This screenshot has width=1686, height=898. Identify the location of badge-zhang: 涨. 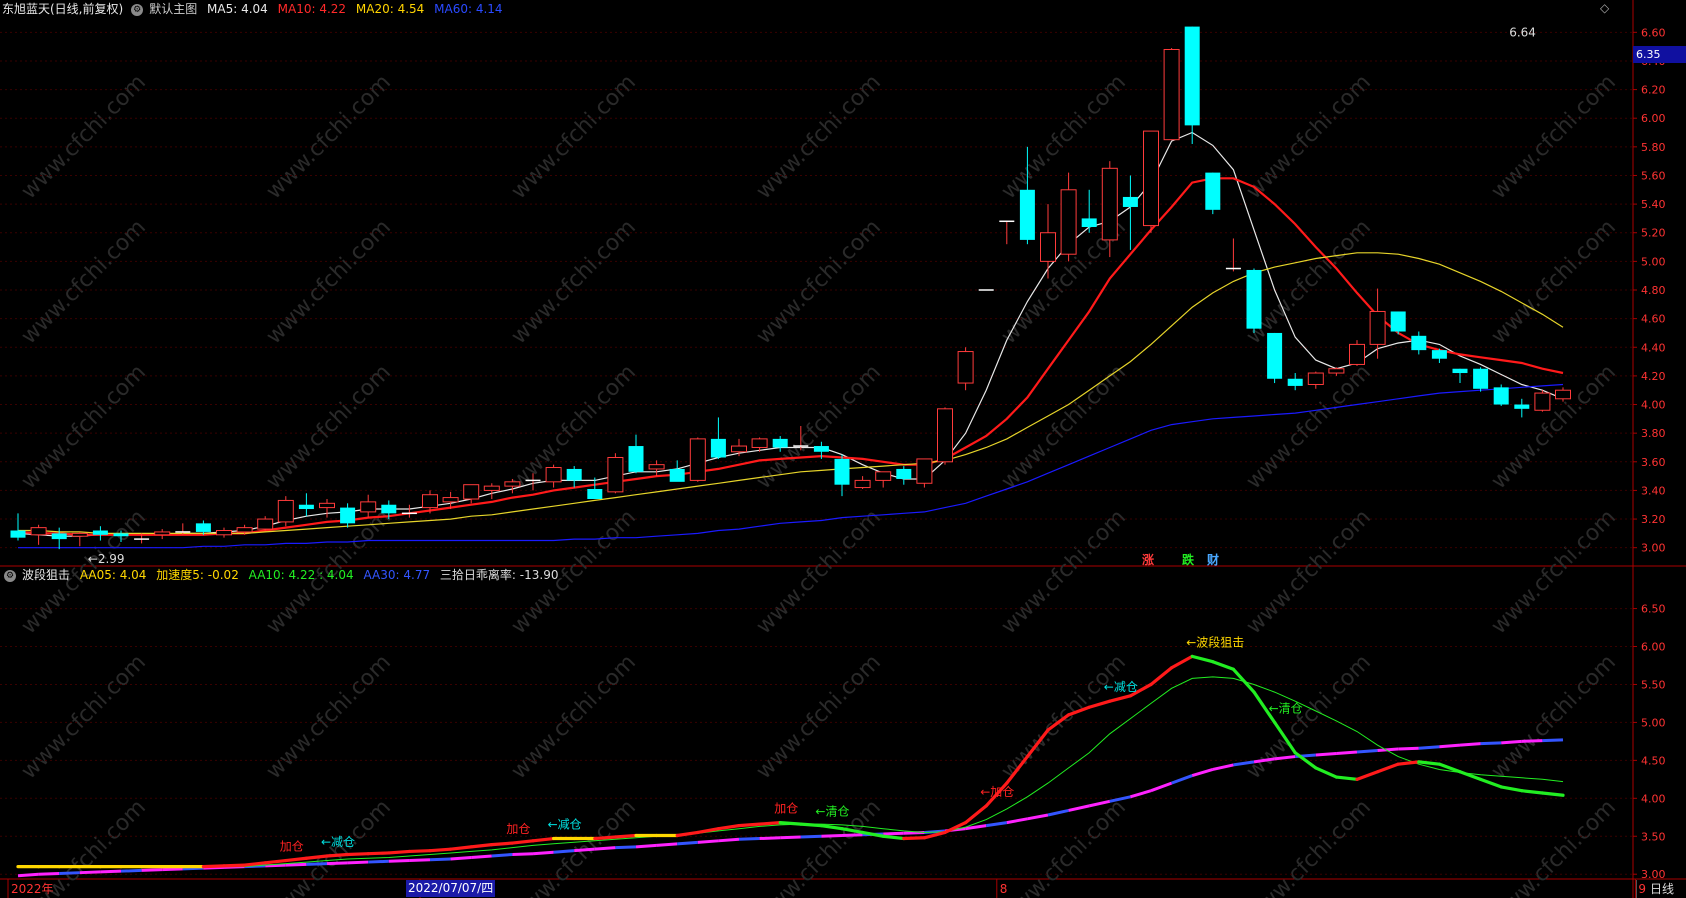
(1148, 559).